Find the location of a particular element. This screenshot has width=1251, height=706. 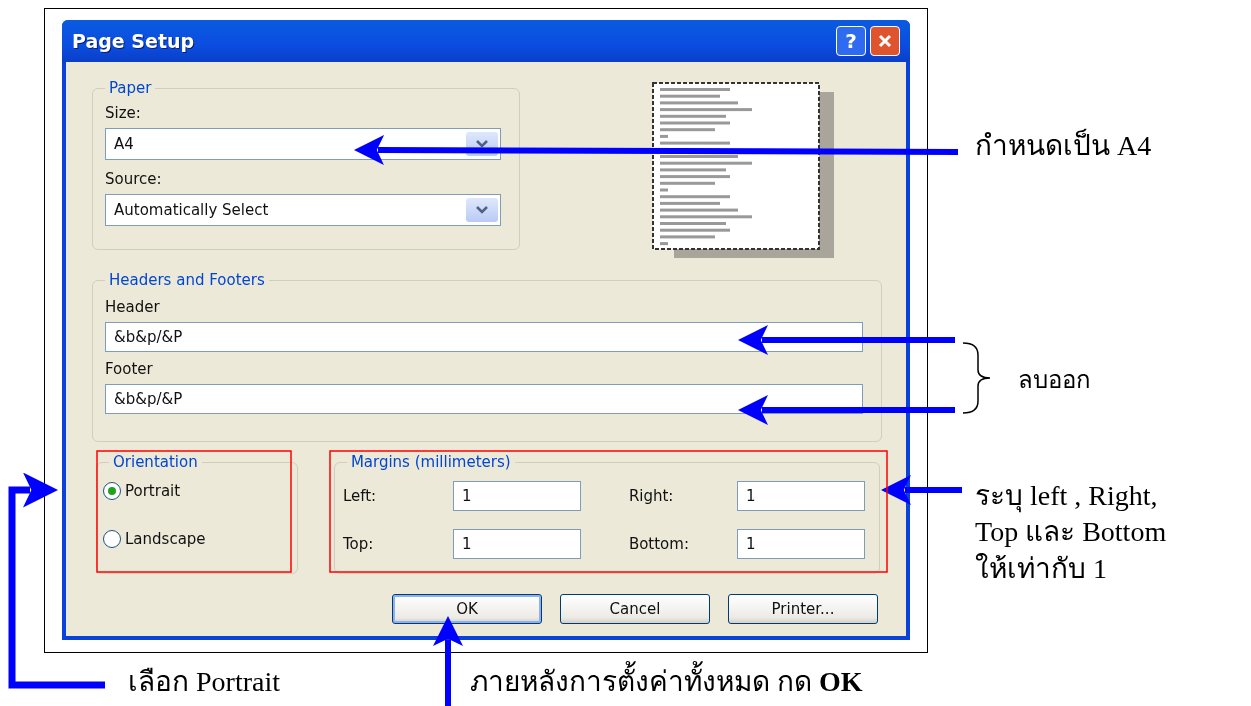

group-label: Margins (millimeters) is located at coordinates (430, 462).